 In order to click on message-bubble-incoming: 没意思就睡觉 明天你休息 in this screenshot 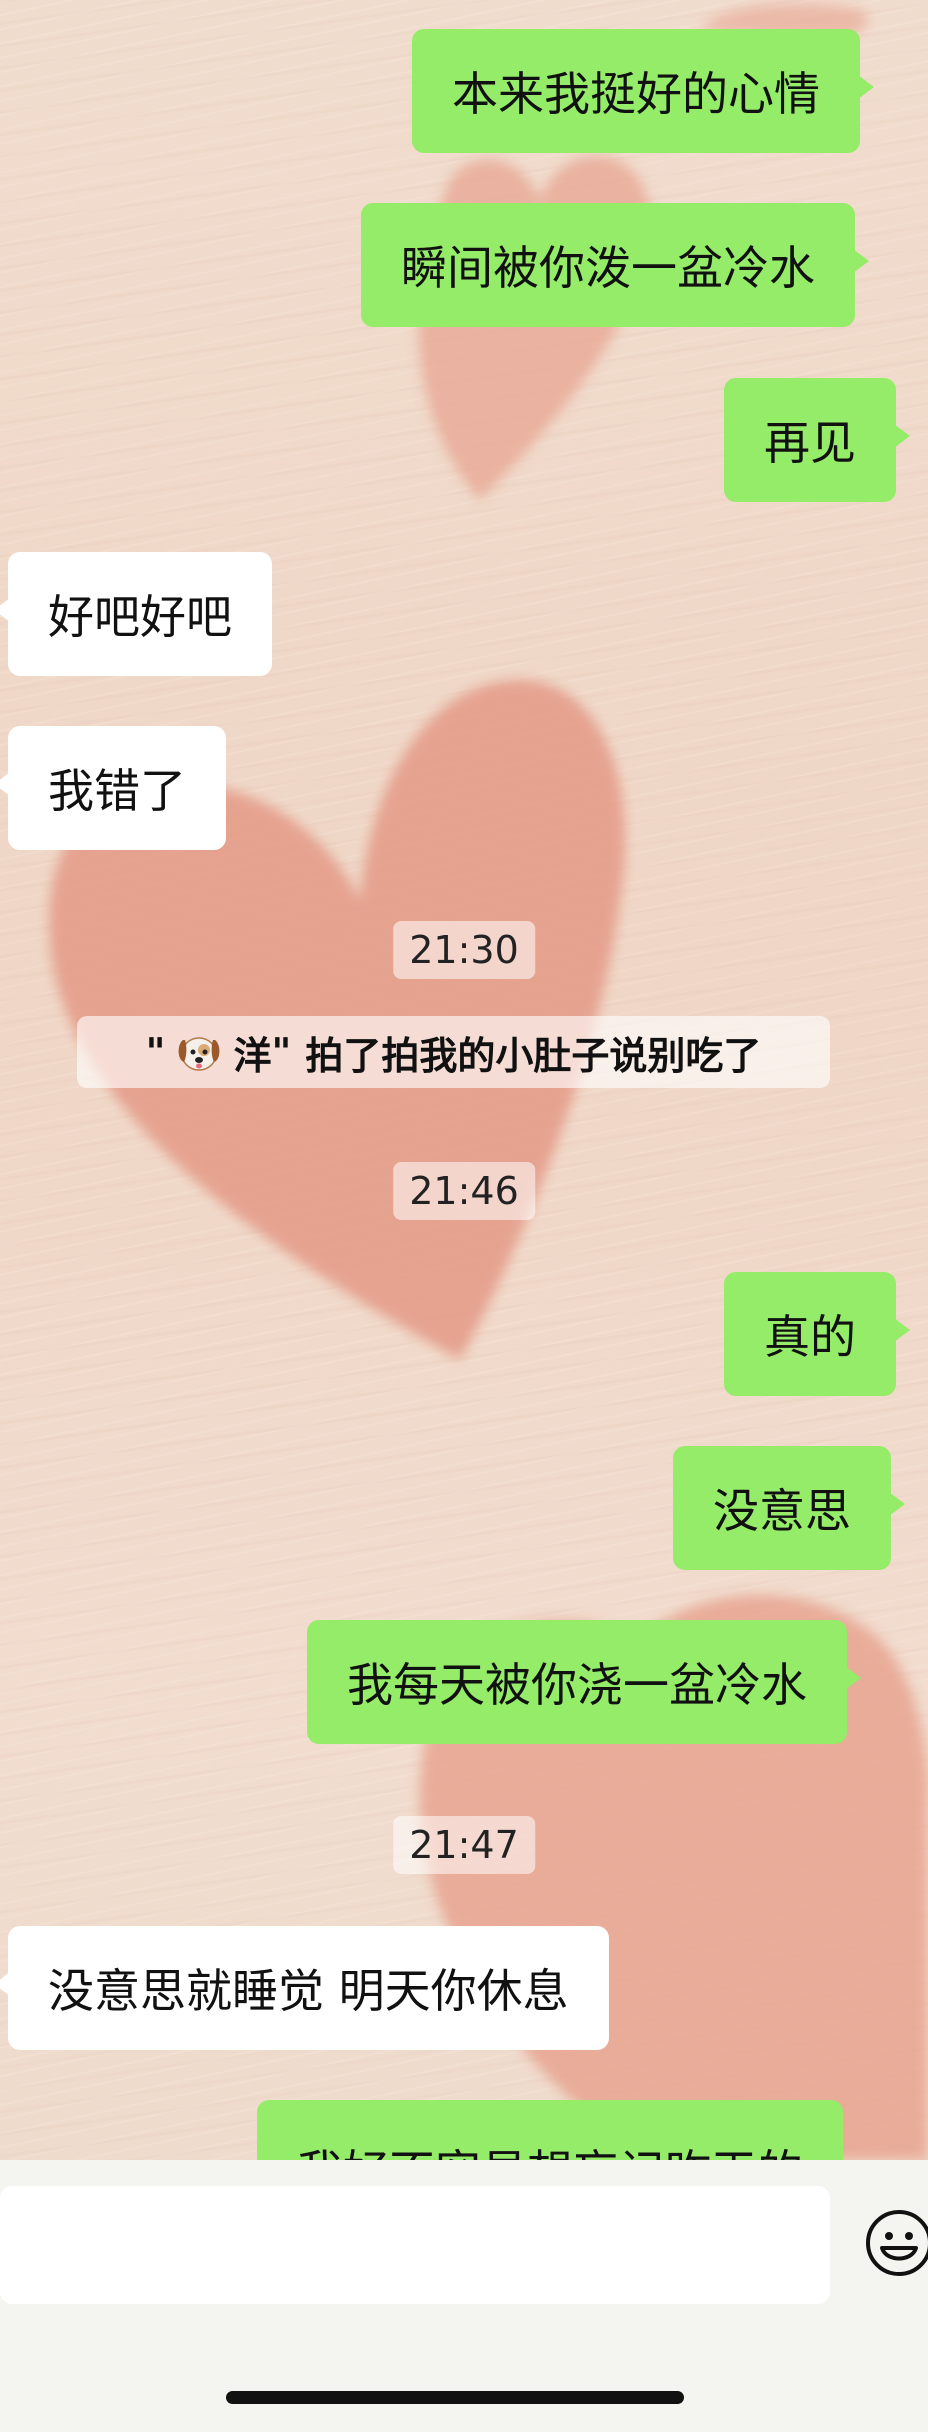, I will do `click(304, 1988)`.